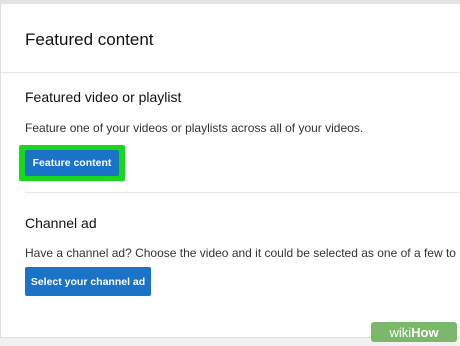 The image size is (460, 346). Describe the element at coordinates (242, 192) in the screenshot. I see `section-divider` at that location.